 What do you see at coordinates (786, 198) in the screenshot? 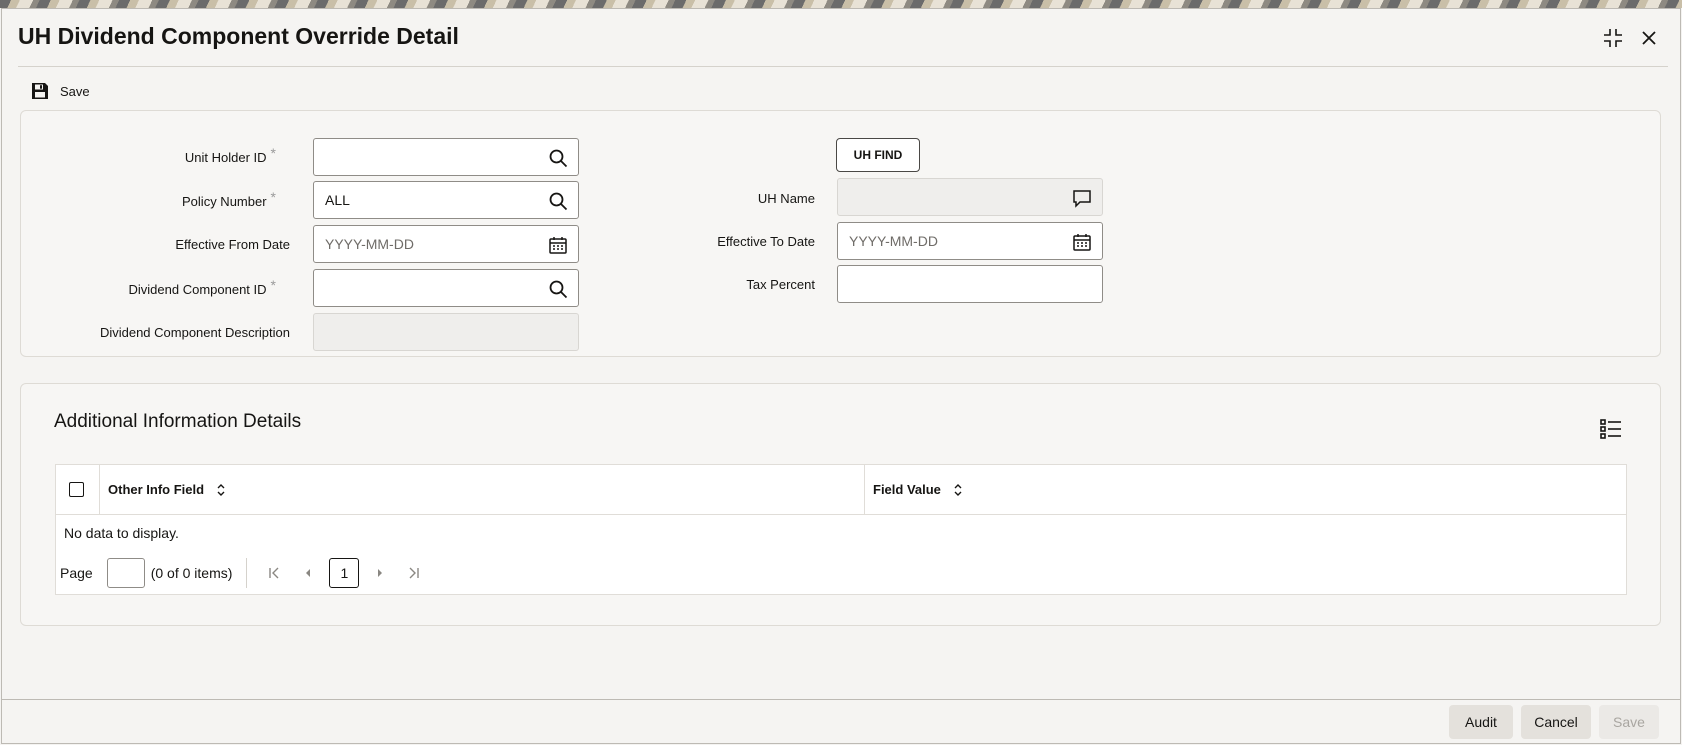
I see `uh-name-label: UH Name` at bounding box center [786, 198].